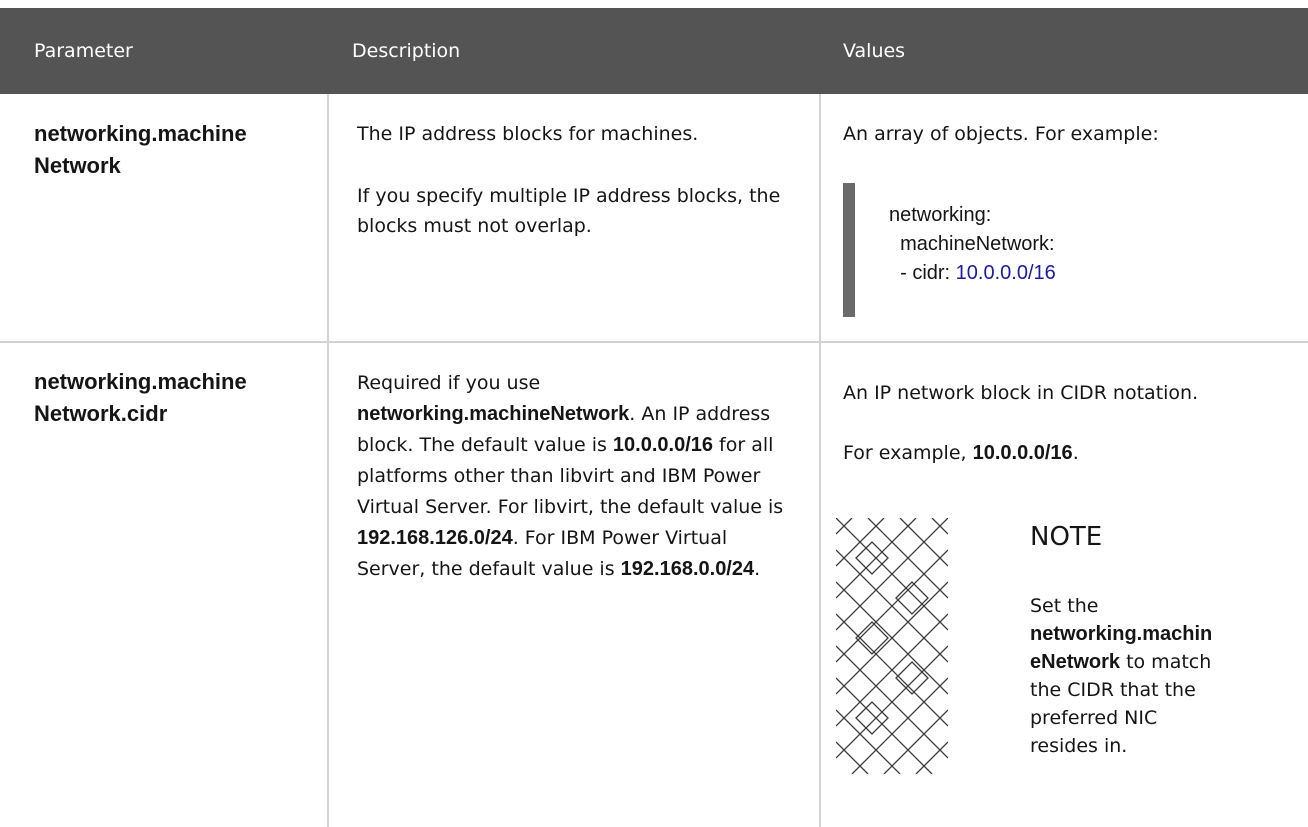  I want to click on table-header: Parameter Description Values, so click(654, 51).